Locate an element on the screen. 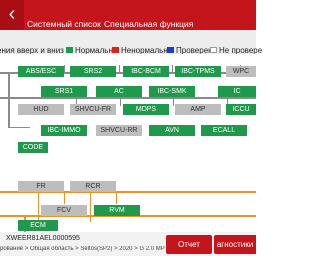 This screenshot has width=320, height=256. module-fr: FR is located at coordinates (41, 186).